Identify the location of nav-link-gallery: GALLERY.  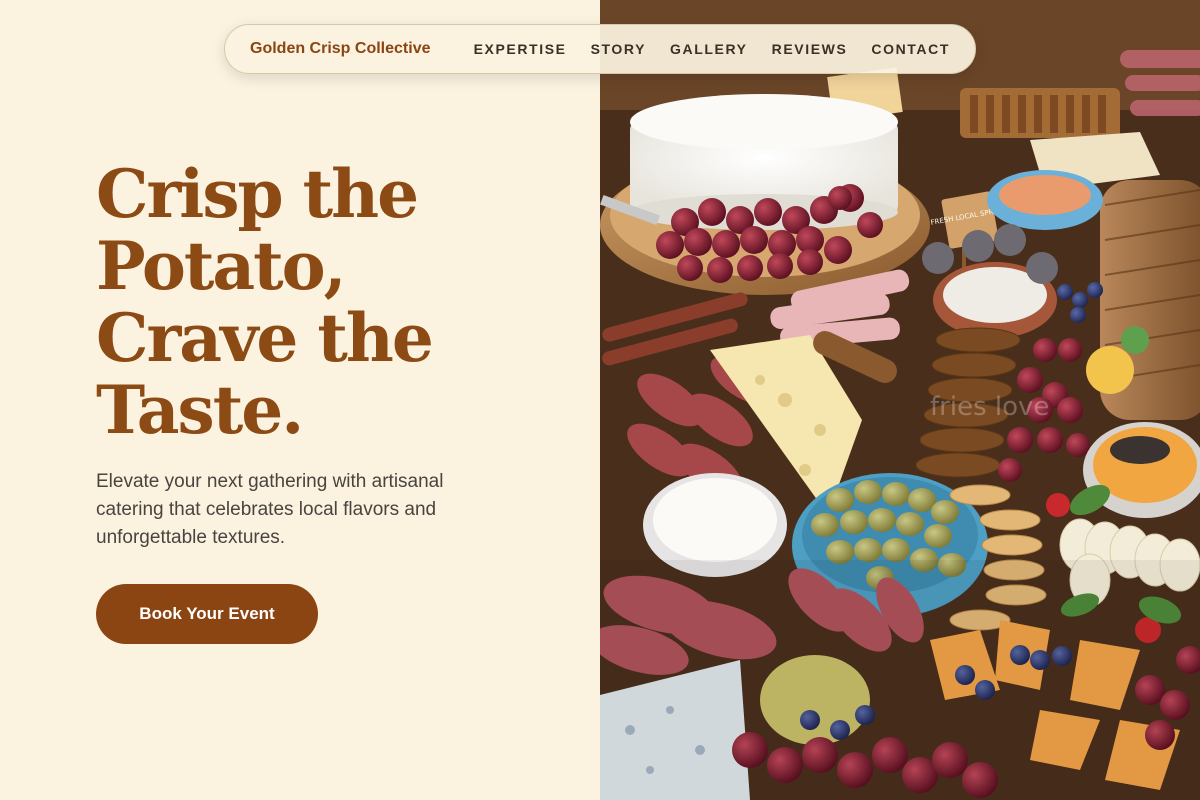
(709, 49).